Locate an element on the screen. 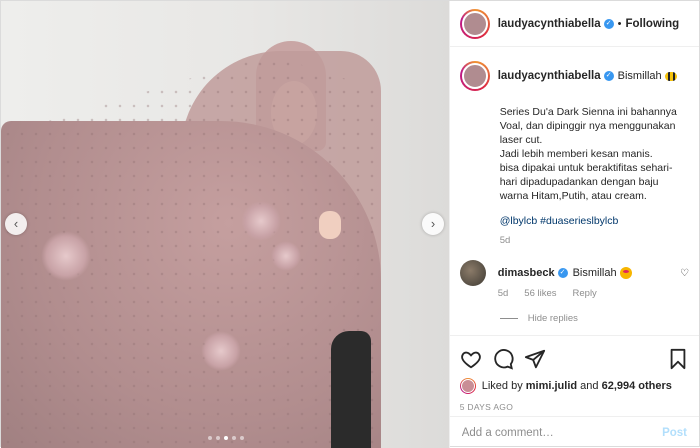 The height and width of the screenshot is (448, 700). share-icon is located at coordinates (535, 359).